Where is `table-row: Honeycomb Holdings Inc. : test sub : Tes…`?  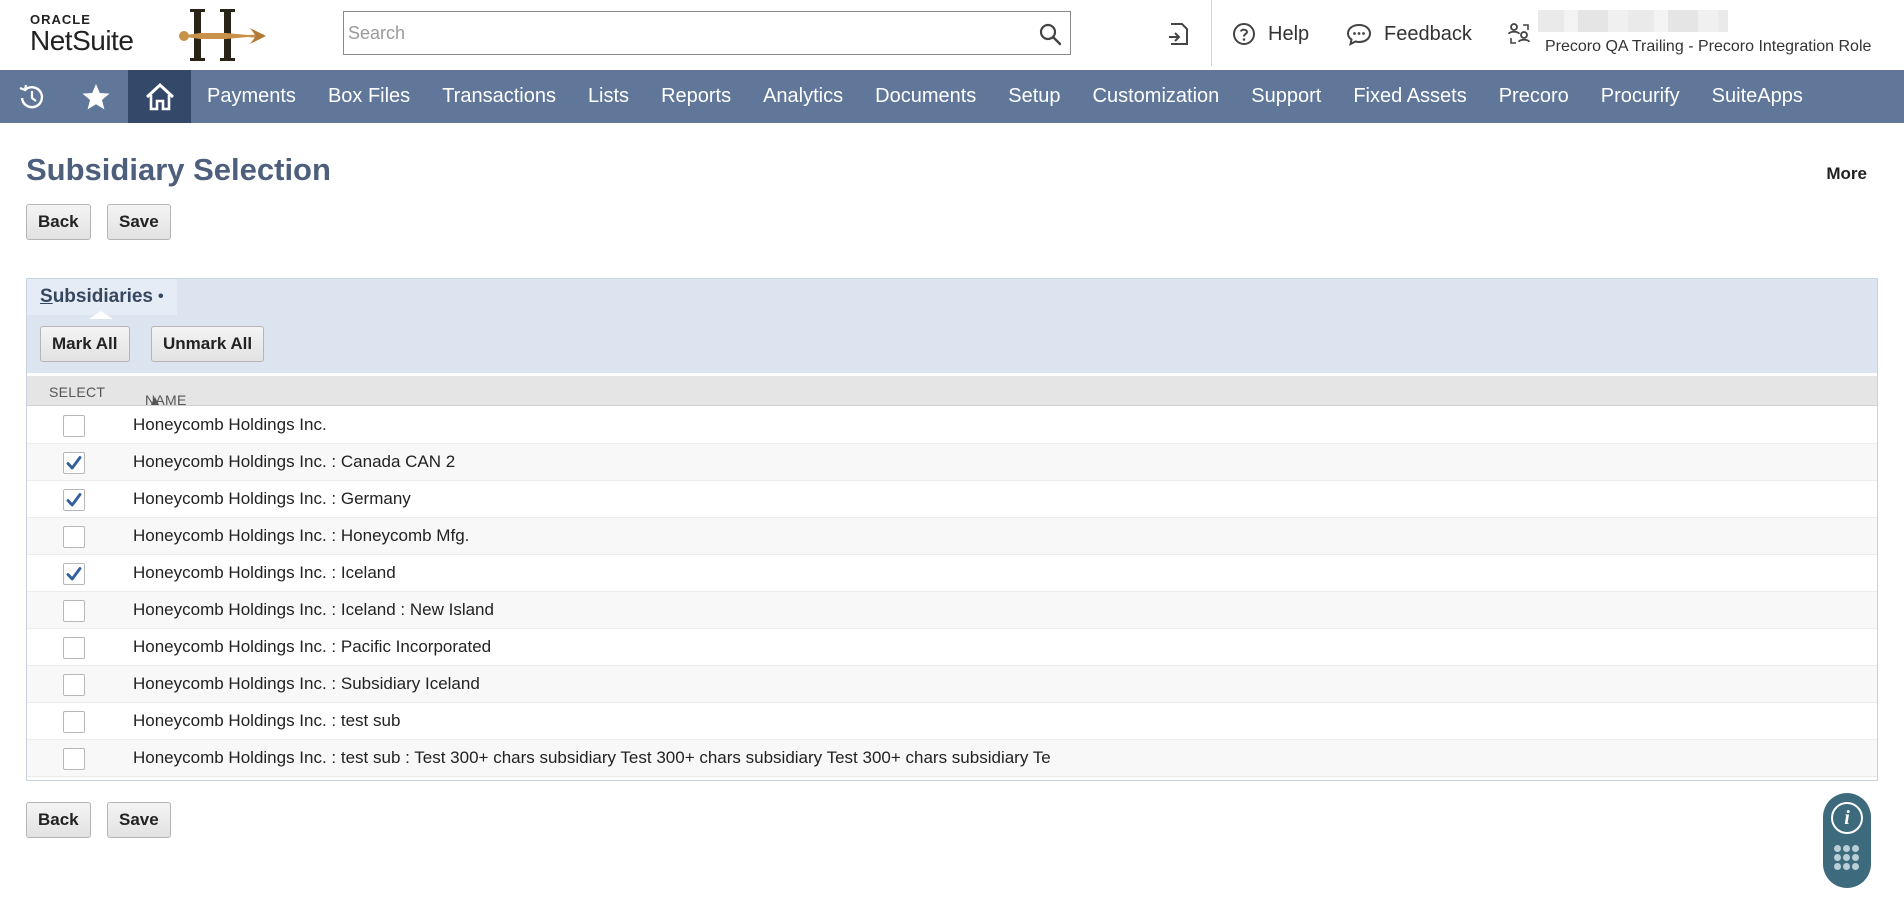
table-row: Honeycomb Holdings Inc. : test sub : Tes… is located at coordinates (952, 758).